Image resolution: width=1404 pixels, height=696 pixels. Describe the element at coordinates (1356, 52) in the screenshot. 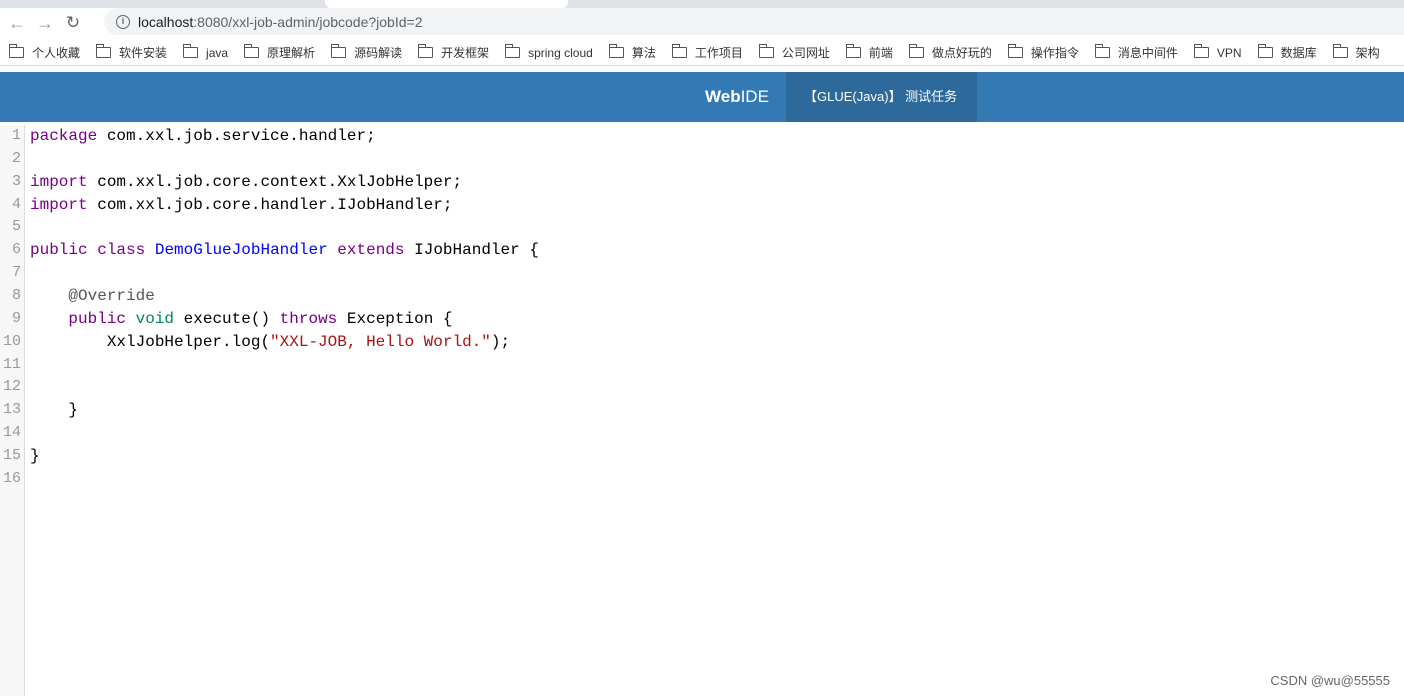

I see `bookmark-item: 架构` at that location.